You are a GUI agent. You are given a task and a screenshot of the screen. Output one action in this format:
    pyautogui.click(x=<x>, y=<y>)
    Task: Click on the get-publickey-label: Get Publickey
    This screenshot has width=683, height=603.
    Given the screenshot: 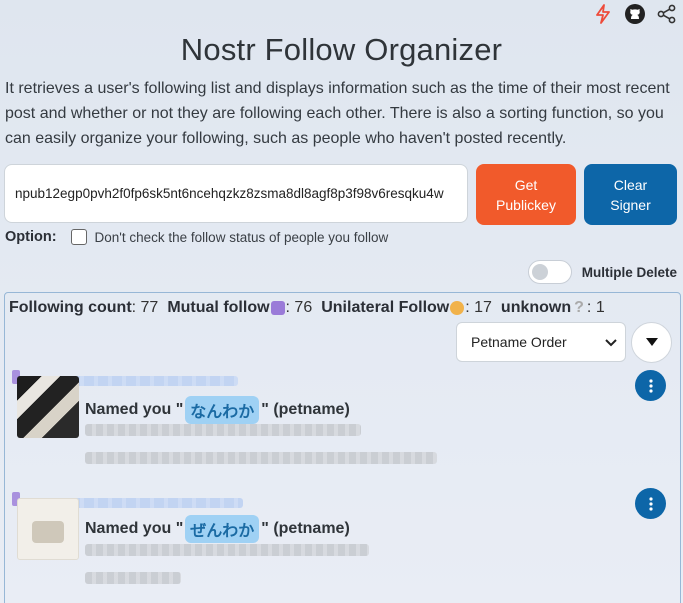 What is the action you would take?
    pyautogui.click(x=526, y=194)
    